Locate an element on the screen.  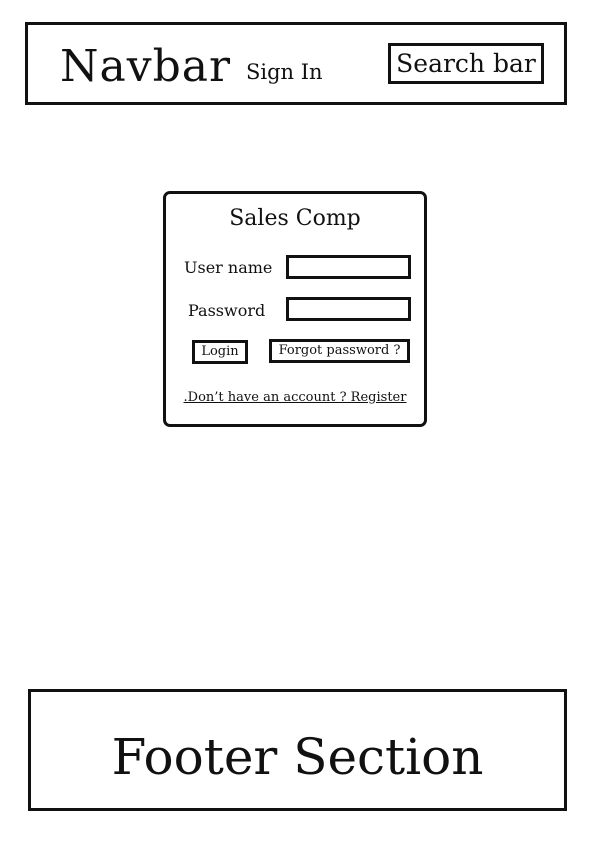
login-title: Sales Comp is located at coordinates (295, 218).